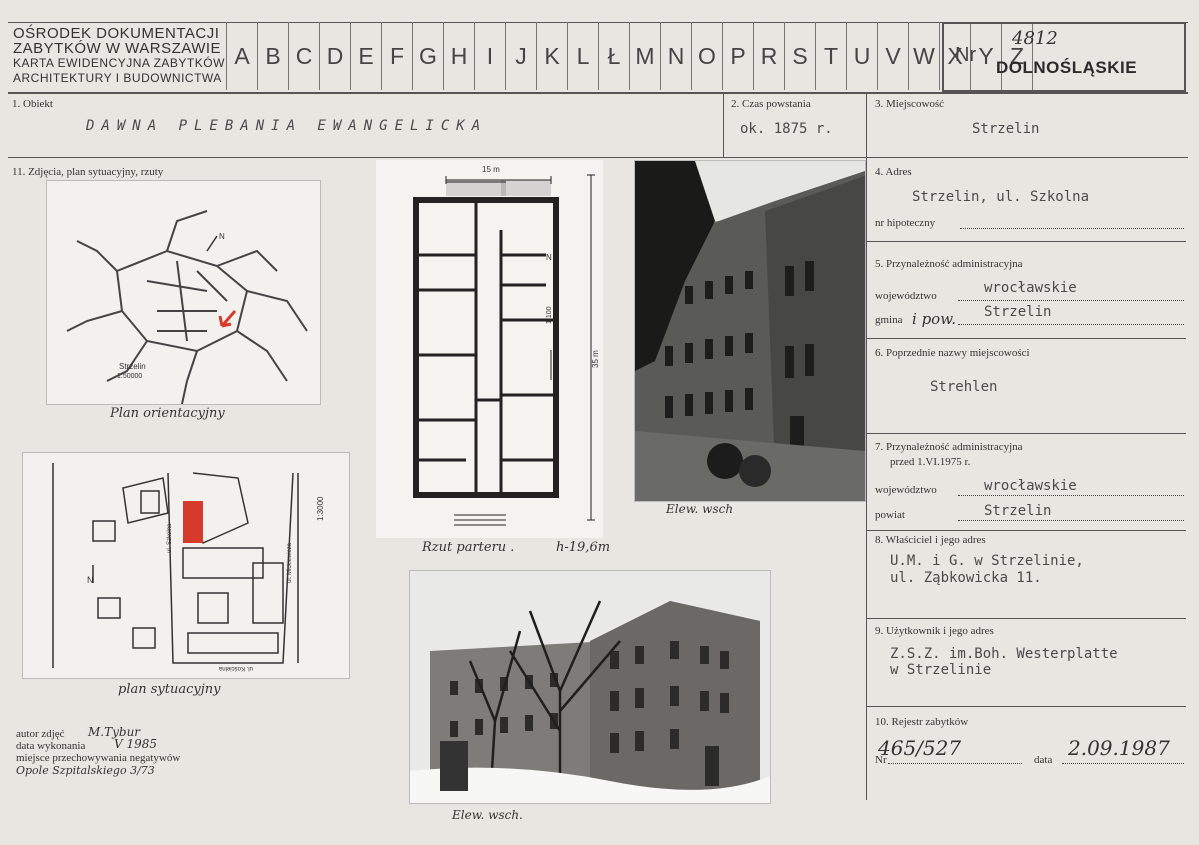  What do you see at coordinates (549, 315) in the screenshot?
I see `floorplan-scale-label: 1:100` at bounding box center [549, 315].